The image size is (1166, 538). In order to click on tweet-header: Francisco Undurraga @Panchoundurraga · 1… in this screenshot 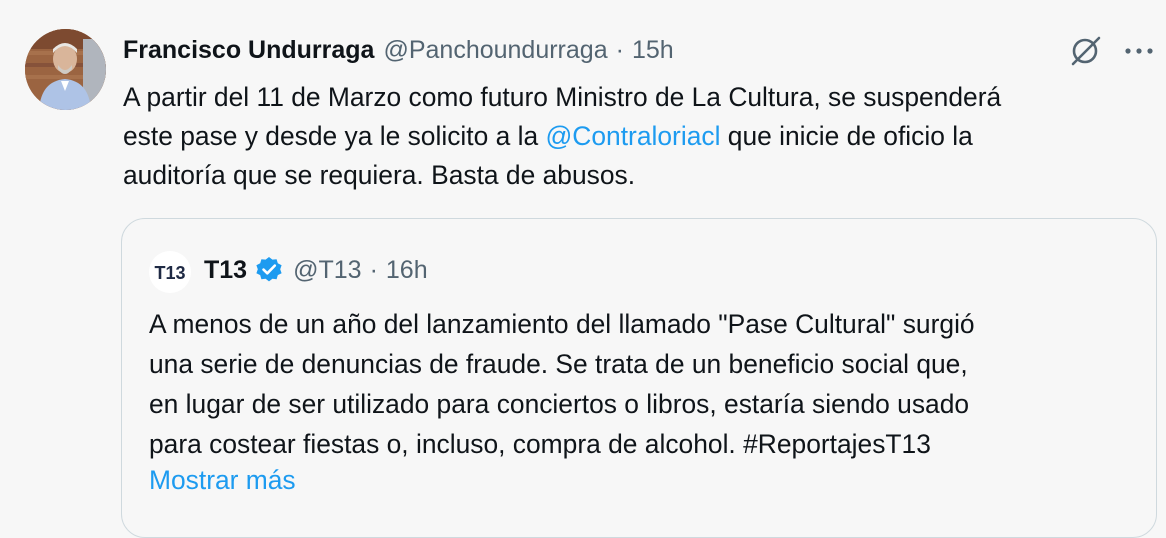, I will do `click(398, 50)`.